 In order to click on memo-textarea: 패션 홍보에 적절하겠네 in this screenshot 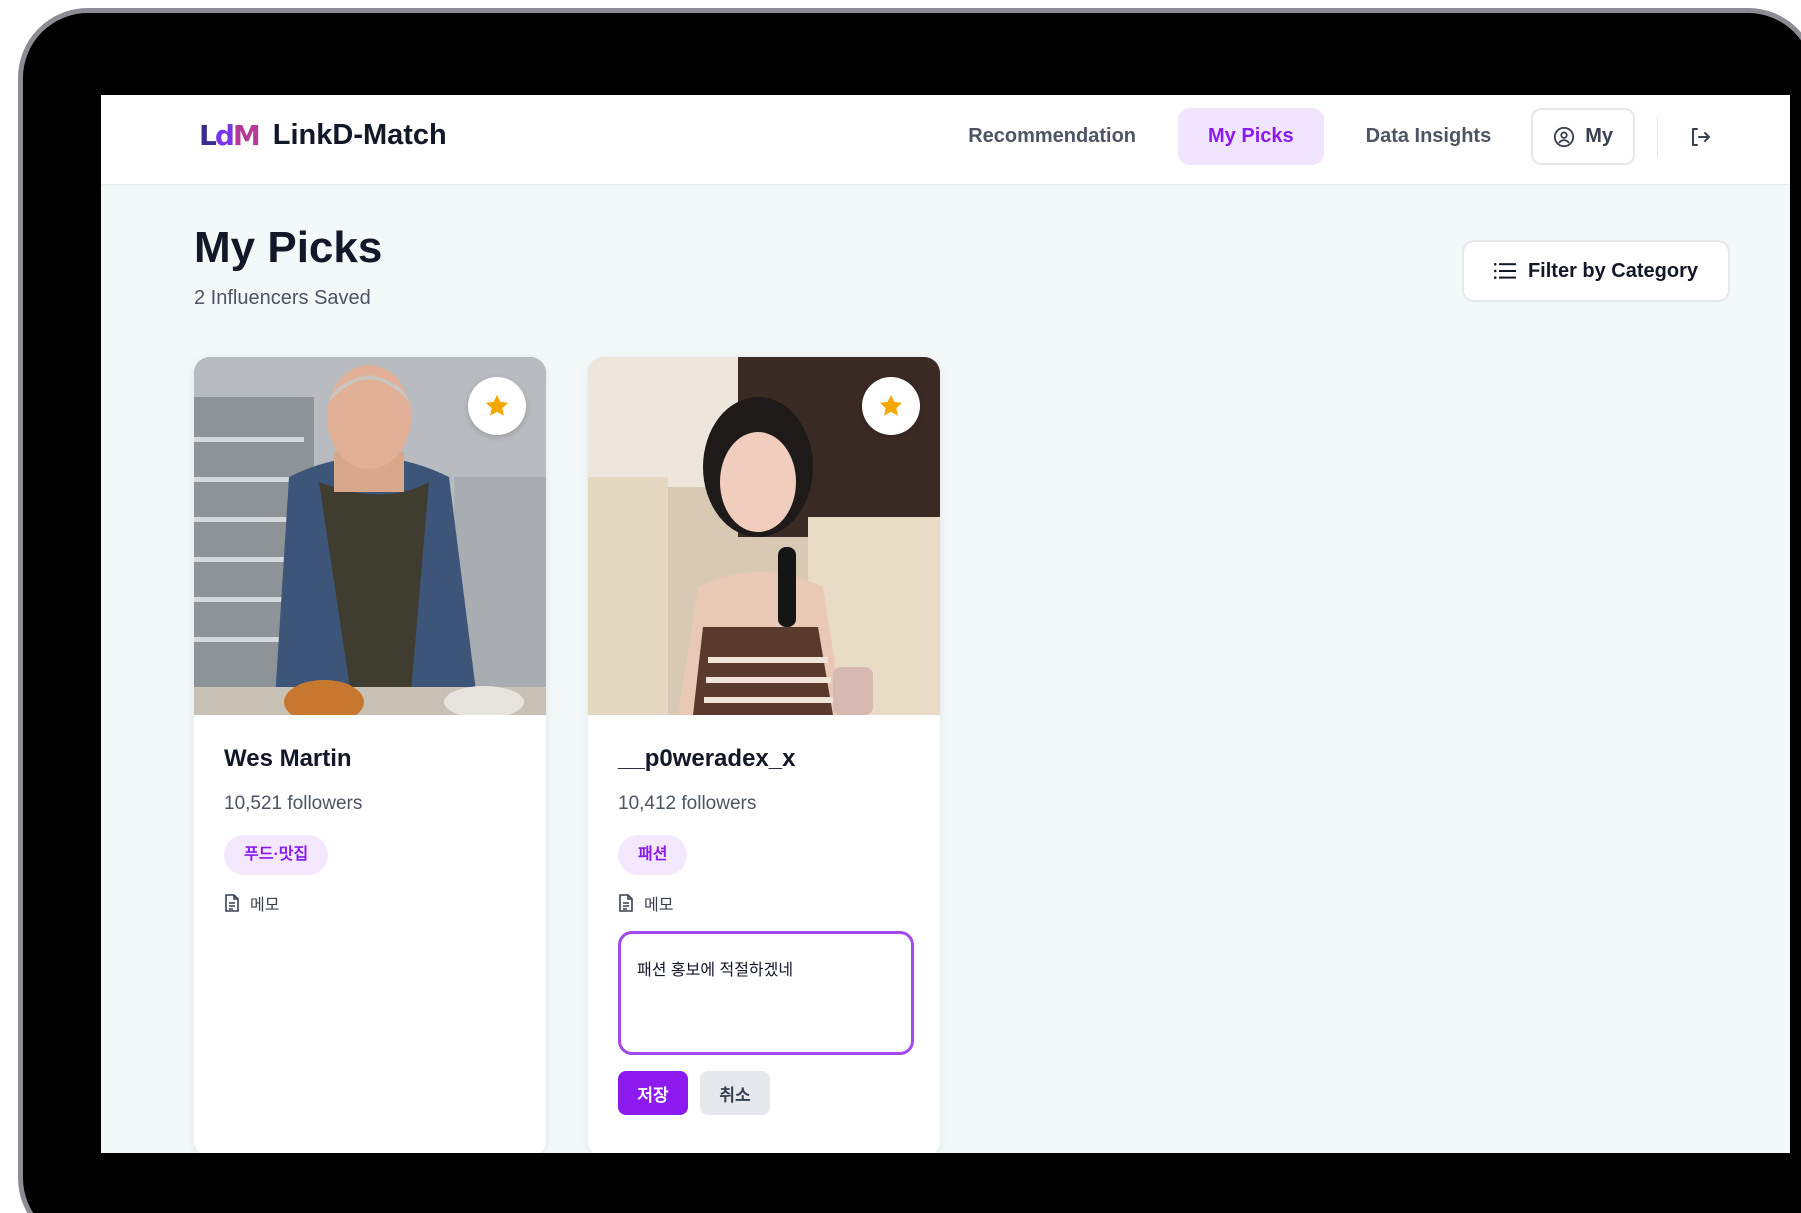, I will do `click(766, 993)`.